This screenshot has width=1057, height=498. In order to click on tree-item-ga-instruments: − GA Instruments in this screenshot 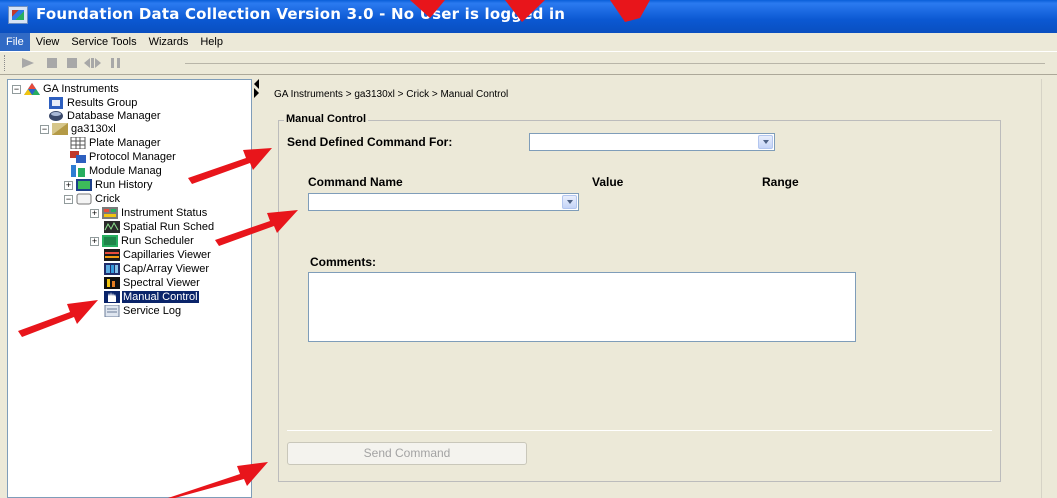, I will do `click(66, 89)`.